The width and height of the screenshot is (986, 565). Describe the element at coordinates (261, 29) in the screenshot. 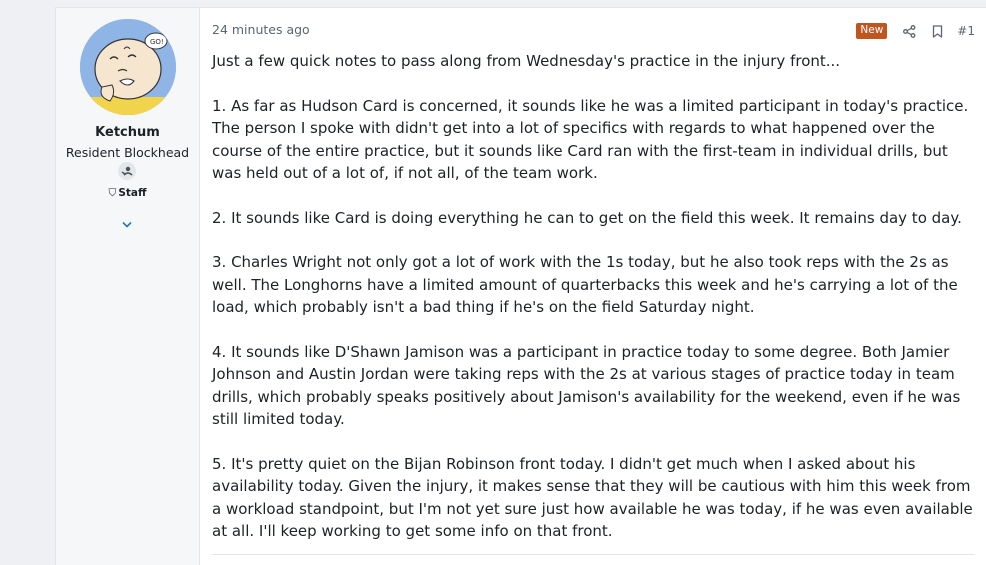

I see `post-timestamp: 24 minutes ago` at that location.